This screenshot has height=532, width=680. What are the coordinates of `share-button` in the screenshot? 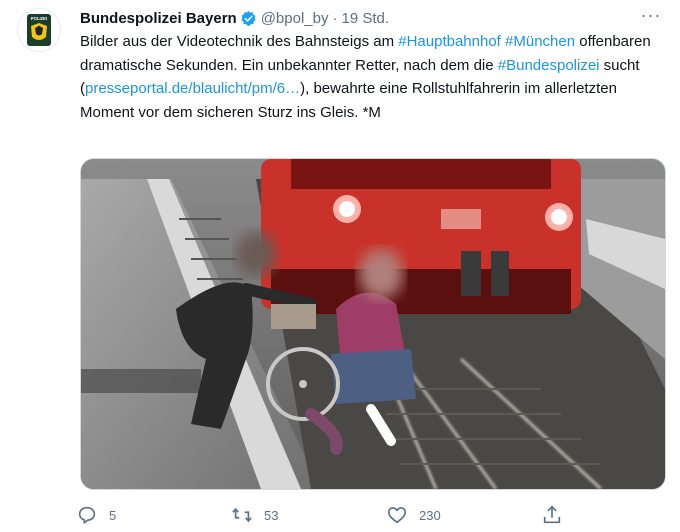 It's located at (552, 515).